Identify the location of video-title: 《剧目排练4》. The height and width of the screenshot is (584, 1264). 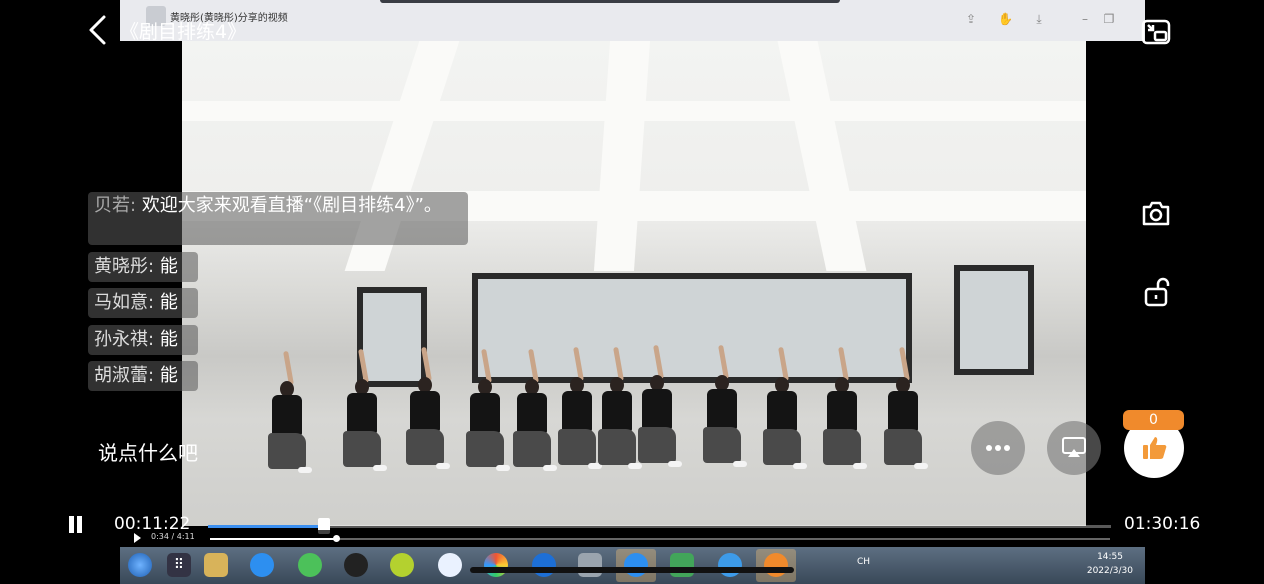
(183, 32).